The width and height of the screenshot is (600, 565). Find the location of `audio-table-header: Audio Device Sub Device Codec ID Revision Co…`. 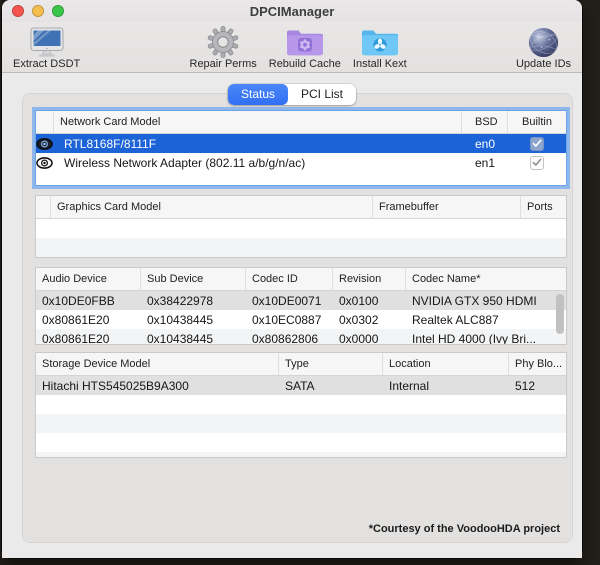

audio-table-header: Audio Device Sub Device Codec ID Revision Co… is located at coordinates (301, 279).